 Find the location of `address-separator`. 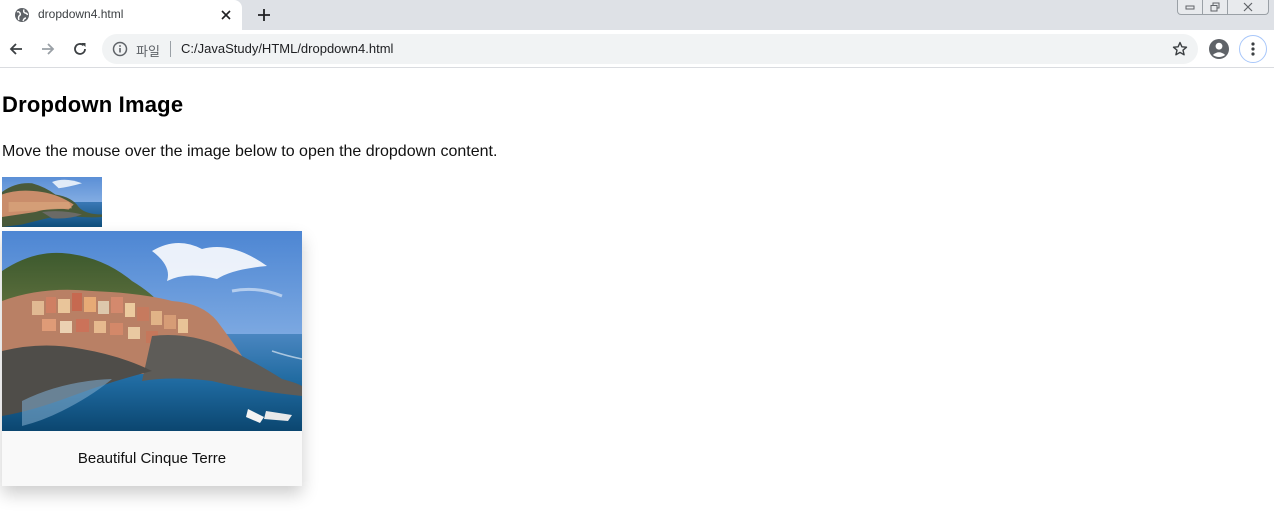

address-separator is located at coordinates (170, 49).